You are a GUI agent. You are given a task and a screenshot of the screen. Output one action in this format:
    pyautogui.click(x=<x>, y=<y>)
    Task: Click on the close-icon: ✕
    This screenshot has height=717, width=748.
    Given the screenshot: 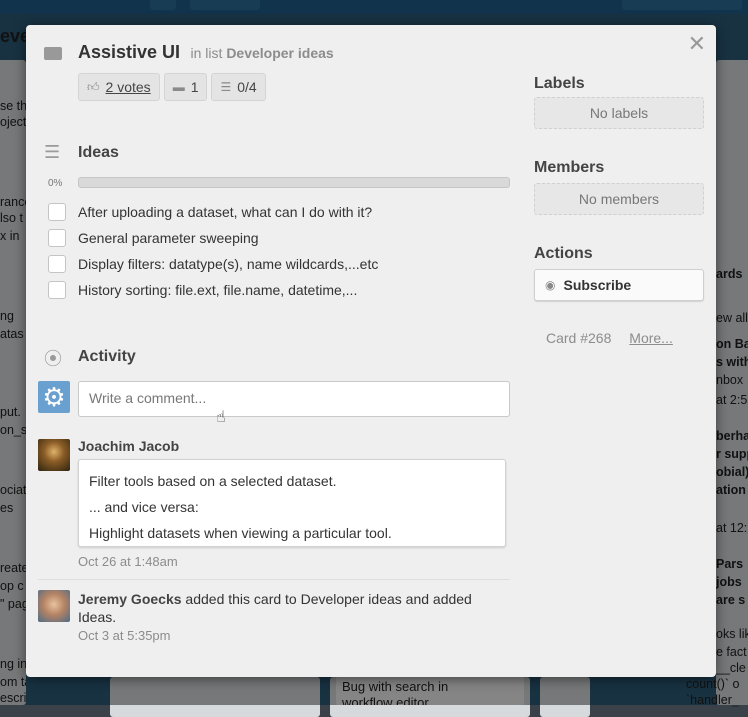 What is the action you would take?
    pyautogui.click(x=697, y=44)
    